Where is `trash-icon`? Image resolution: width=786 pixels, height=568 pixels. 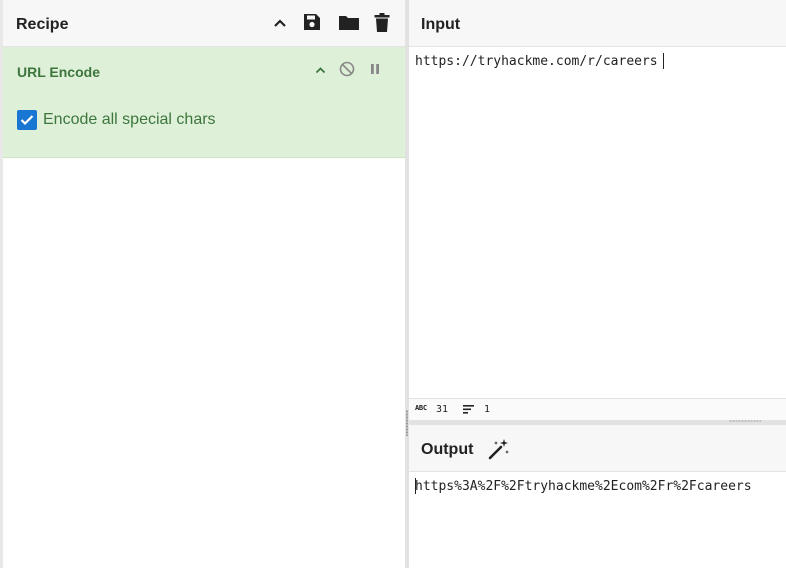
trash-icon is located at coordinates (382, 22).